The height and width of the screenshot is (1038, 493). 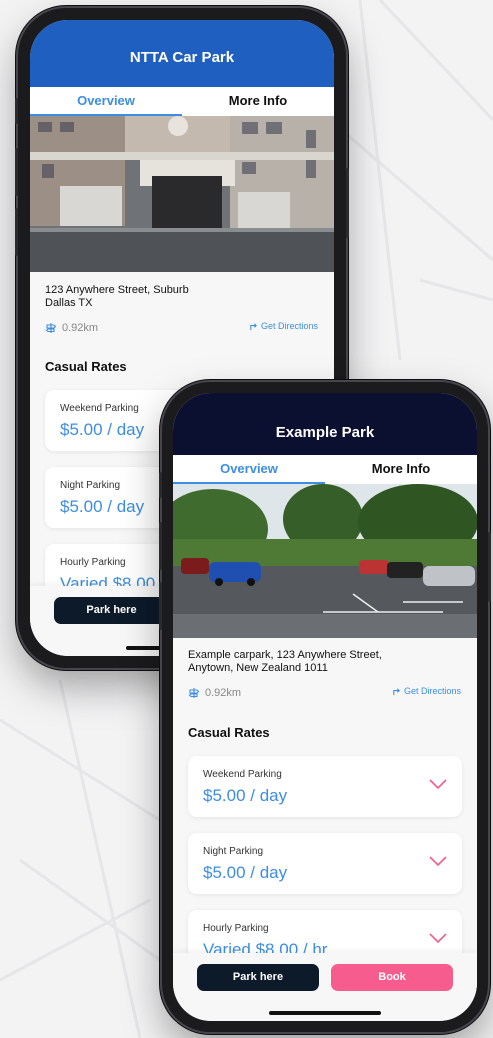 What do you see at coordinates (182, 53) in the screenshot?
I see `page-title: NTTA Car Park` at bounding box center [182, 53].